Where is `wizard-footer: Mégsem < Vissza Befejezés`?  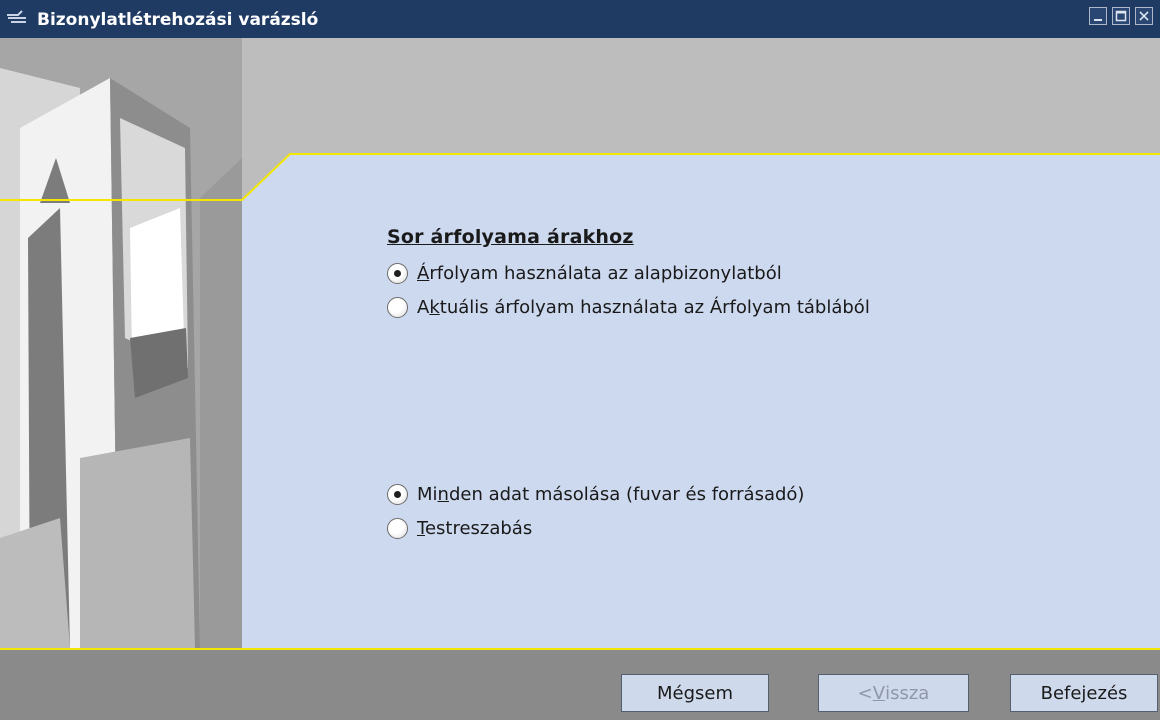 wizard-footer: Mégsem < Vissza Befejezés is located at coordinates (580, 684).